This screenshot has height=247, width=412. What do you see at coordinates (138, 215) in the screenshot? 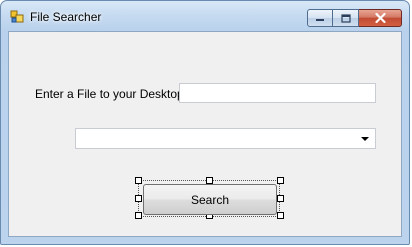
I see `resize-handle-sw` at bounding box center [138, 215].